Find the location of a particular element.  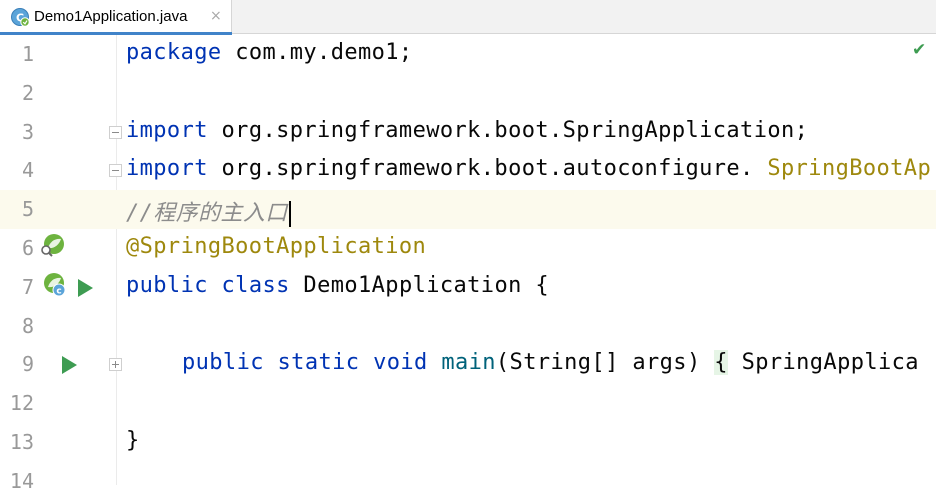

code-text: public class Demo1Application { is located at coordinates (337, 285).